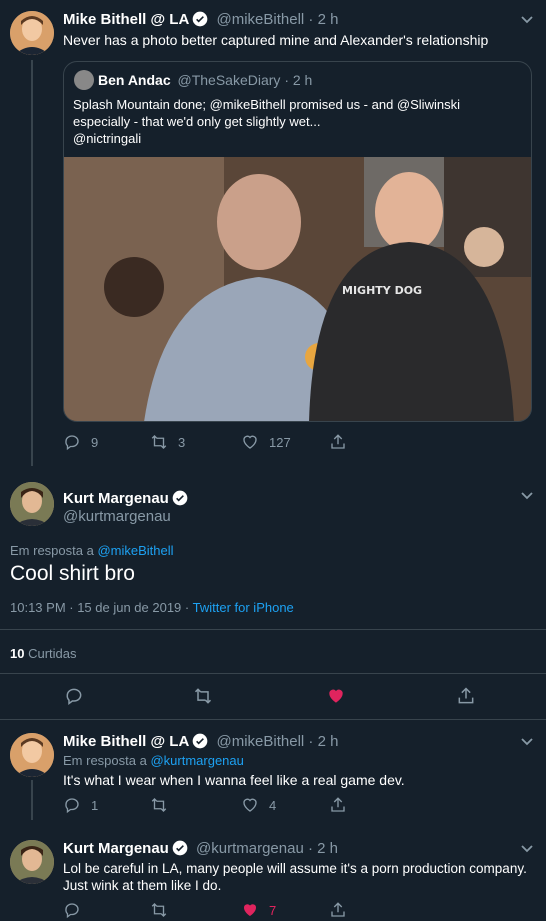  Describe the element at coordinates (266, 442) in the screenshot. I see `like-button: 127` at that location.